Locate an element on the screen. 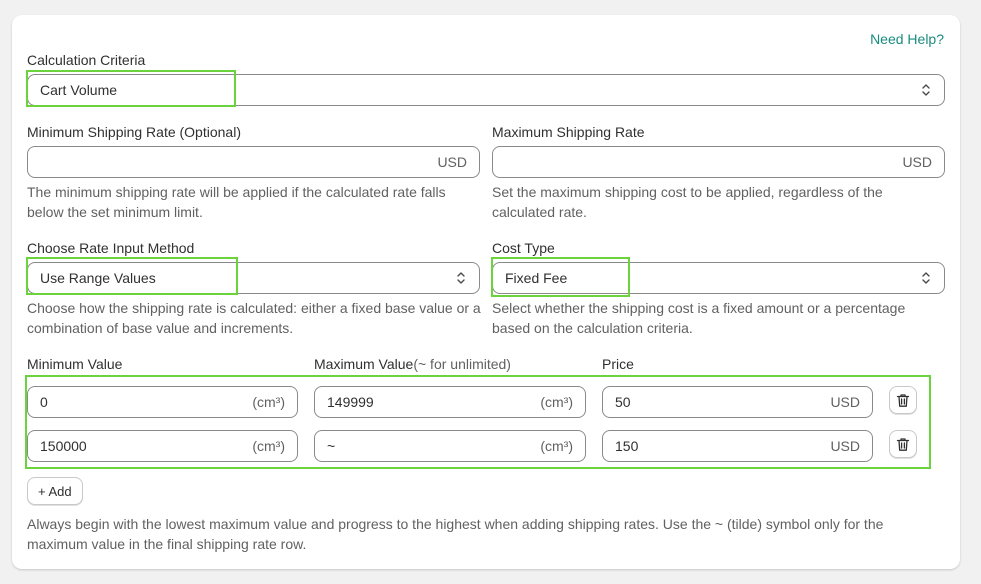 The height and width of the screenshot is (584, 981). add-range-button: + Add is located at coordinates (55, 491).